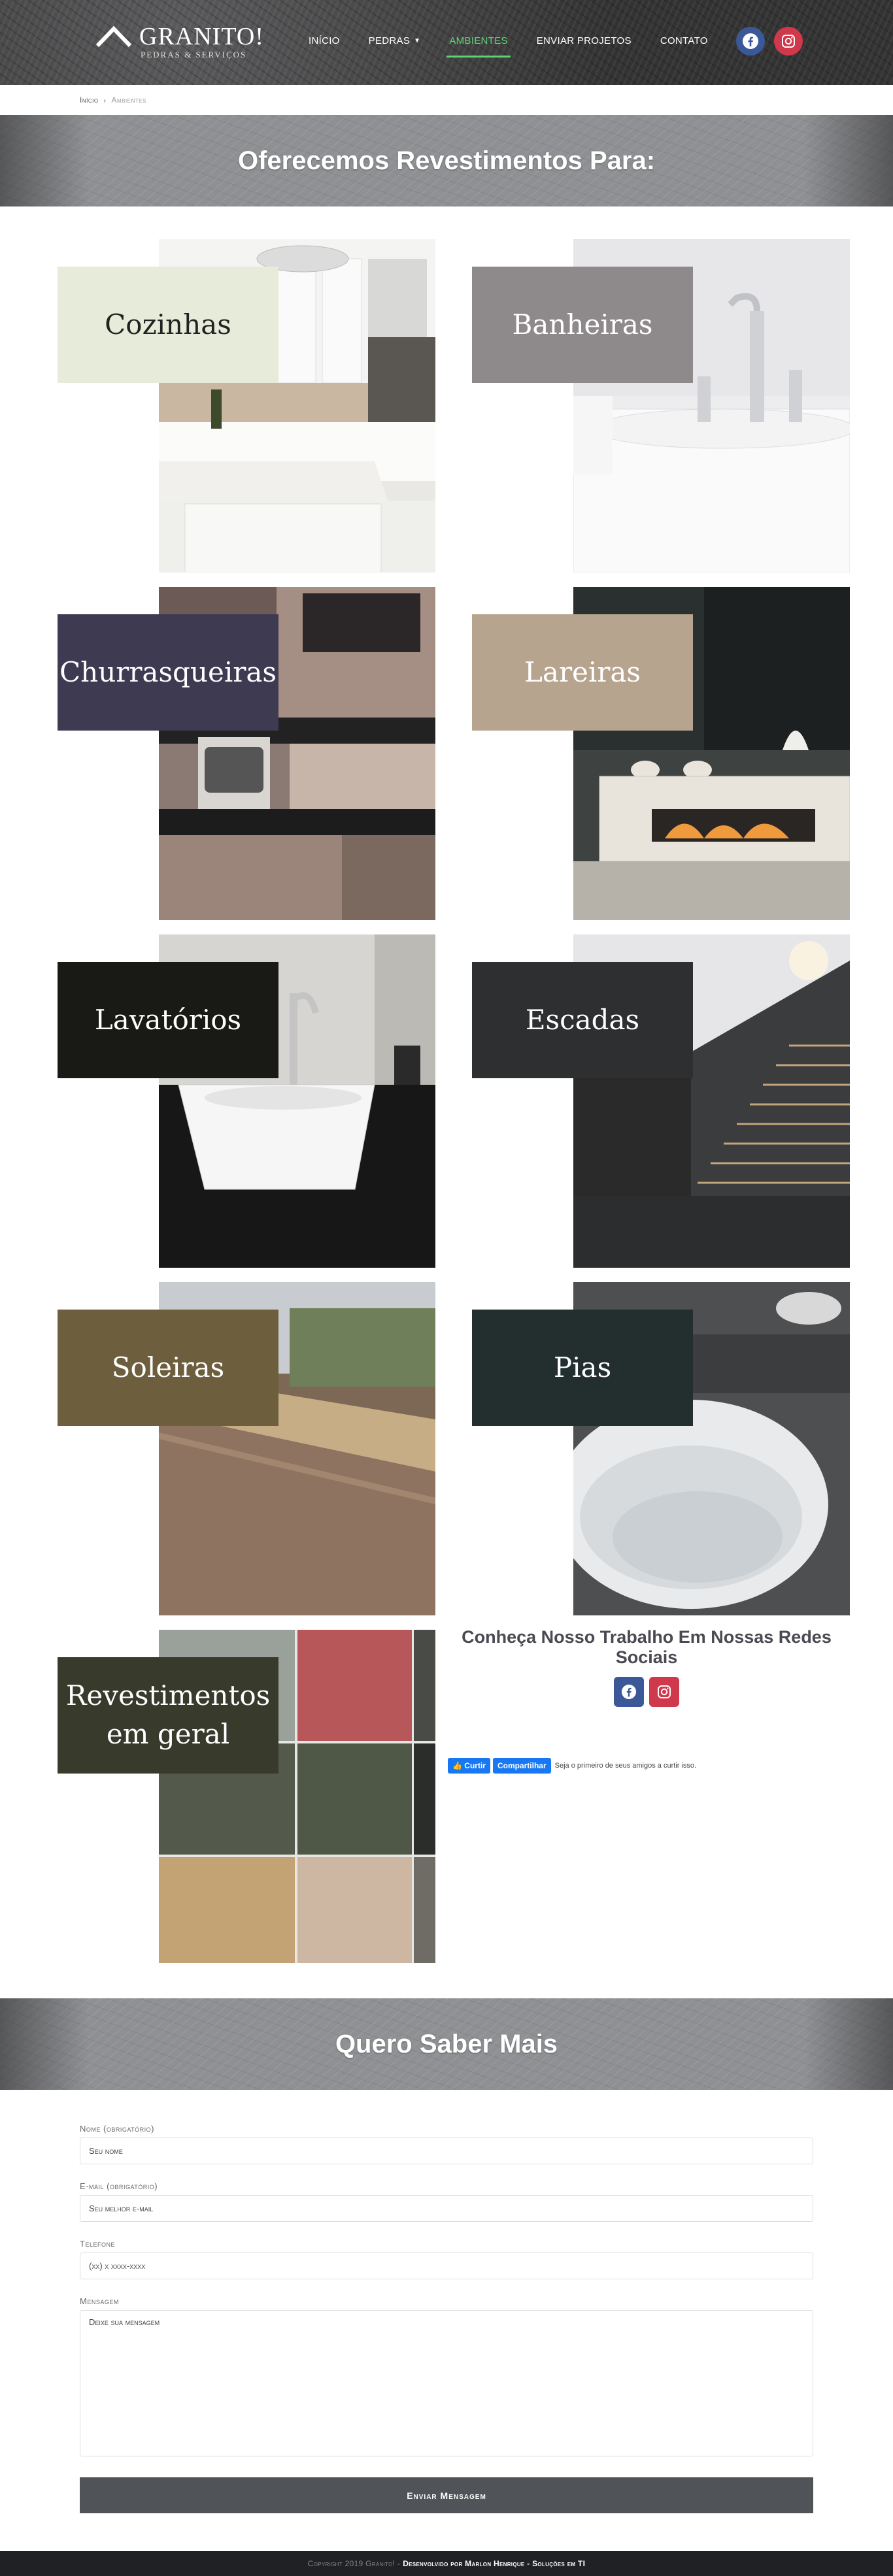 This screenshot has width=893, height=2576. What do you see at coordinates (446, 2266) in the screenshot?
I see `phone-input` at bounding box center [446, 2266].